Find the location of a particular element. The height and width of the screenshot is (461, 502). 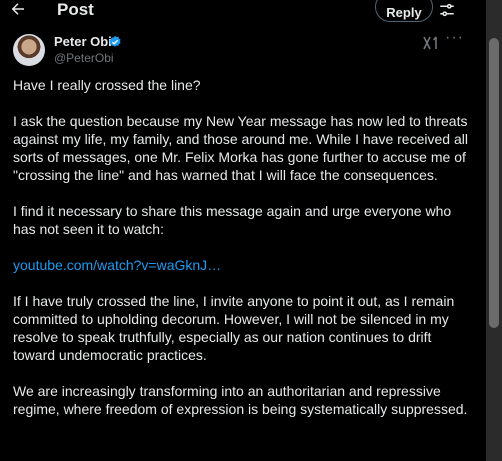

page-title: Post is located at coordinates (75, 9).